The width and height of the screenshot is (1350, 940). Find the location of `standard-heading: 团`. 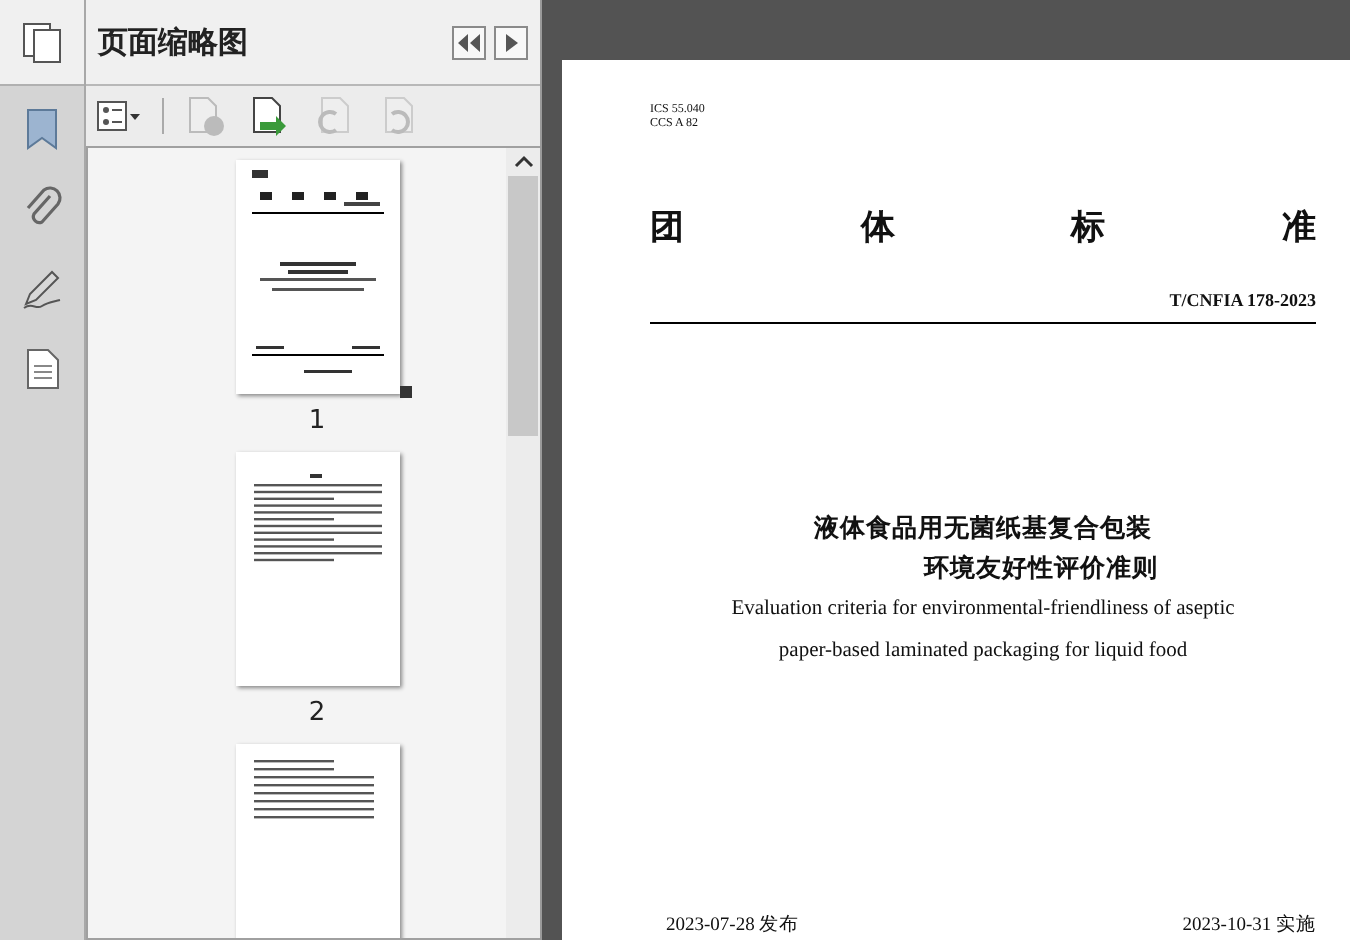

standard-heading: 团 is located at coordinates (667, 228).